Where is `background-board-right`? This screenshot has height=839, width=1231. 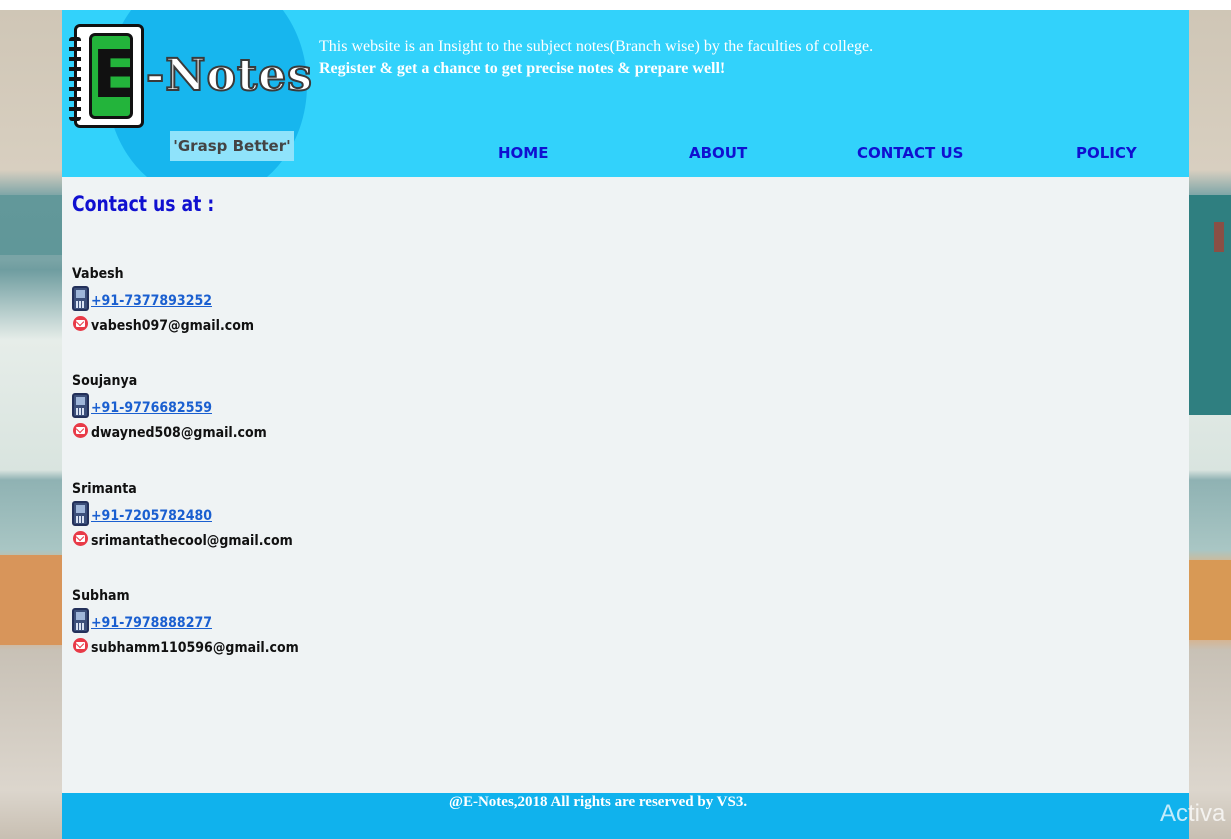
background-board-right is located at coordinates (1210, 305).